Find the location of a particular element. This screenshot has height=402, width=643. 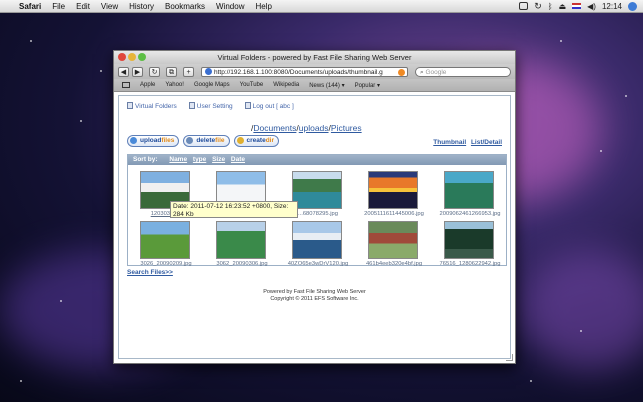

delete-label: delete is located at coordinates (206, 140).